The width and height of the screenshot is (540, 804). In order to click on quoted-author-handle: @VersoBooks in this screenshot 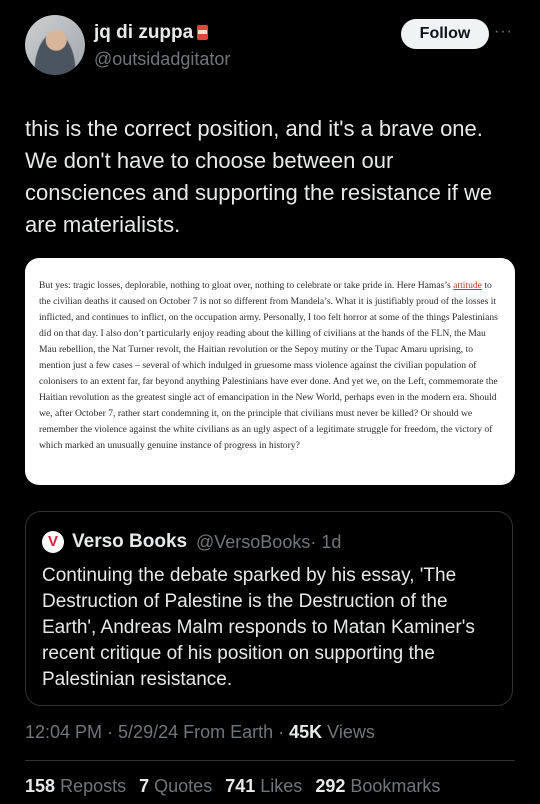, I will do `click(253, 542)`.